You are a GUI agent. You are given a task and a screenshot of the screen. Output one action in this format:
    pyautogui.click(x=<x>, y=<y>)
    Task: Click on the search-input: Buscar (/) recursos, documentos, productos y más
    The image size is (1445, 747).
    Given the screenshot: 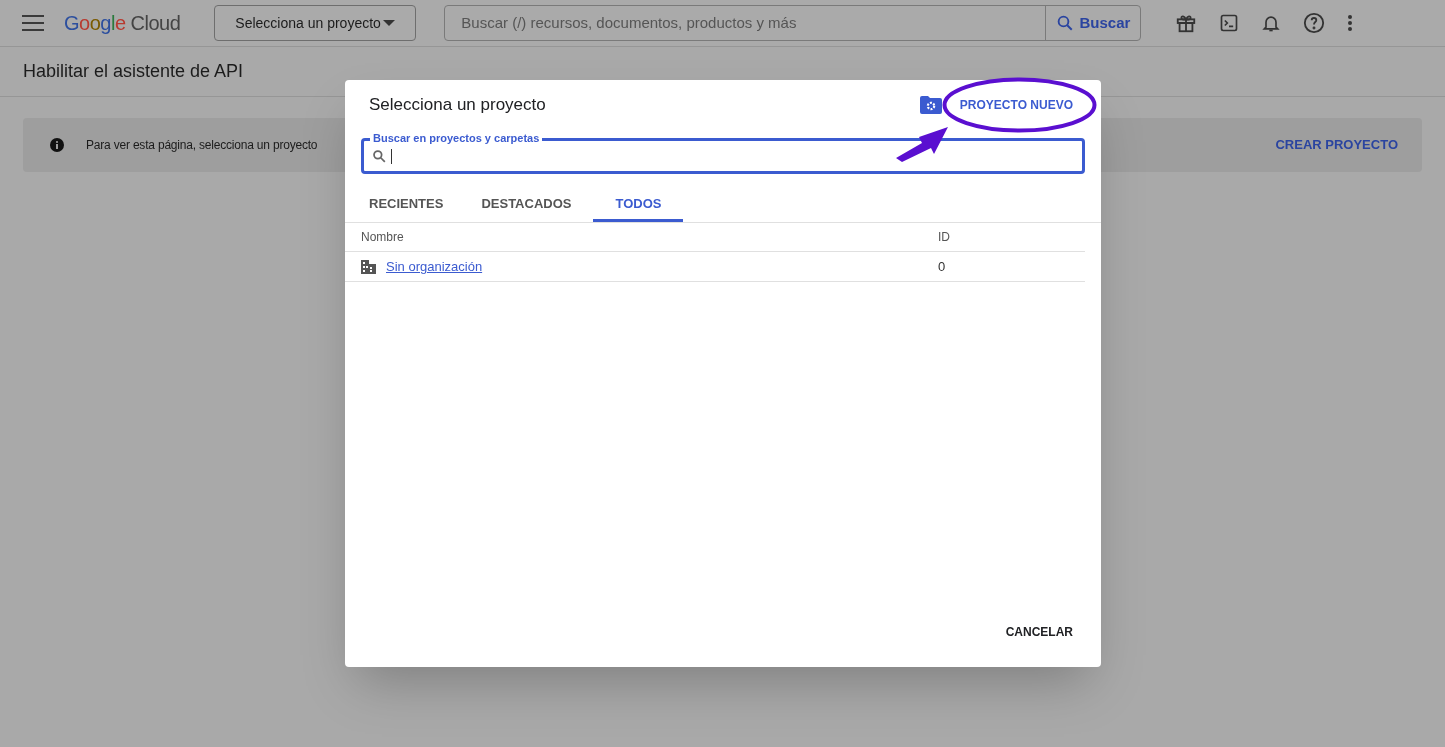 What is the action you would take?
    pyautogui.click(x=745, y=23)
    